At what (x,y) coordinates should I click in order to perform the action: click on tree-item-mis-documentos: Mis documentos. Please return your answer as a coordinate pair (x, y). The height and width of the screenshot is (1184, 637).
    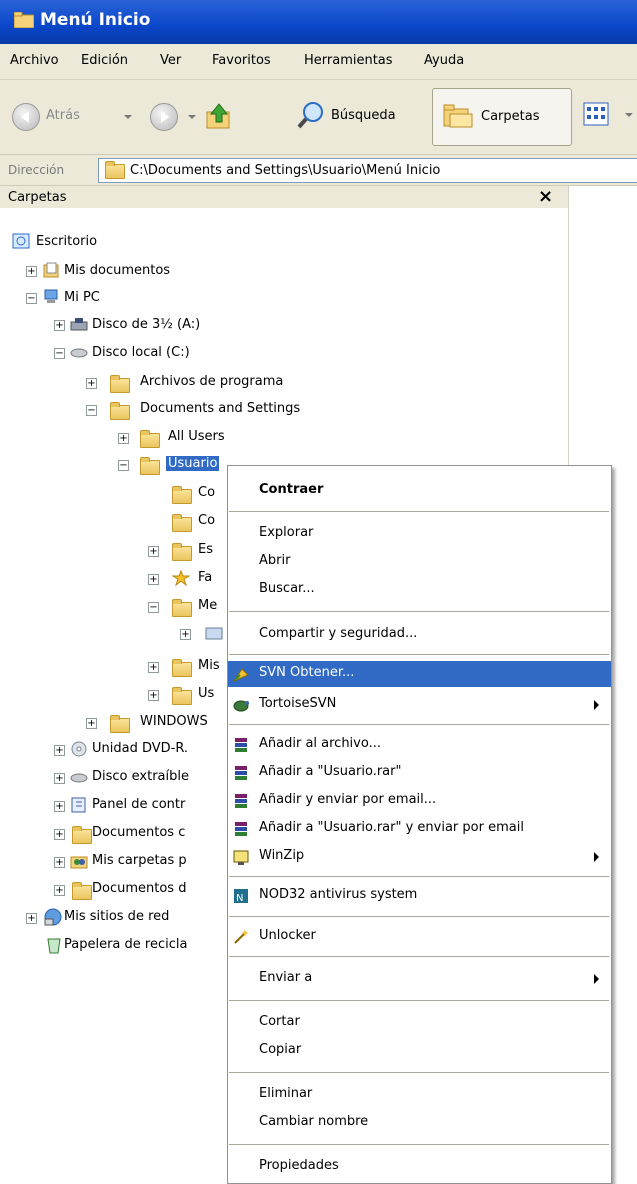
    Looking at the image, I should click on (117, 270).